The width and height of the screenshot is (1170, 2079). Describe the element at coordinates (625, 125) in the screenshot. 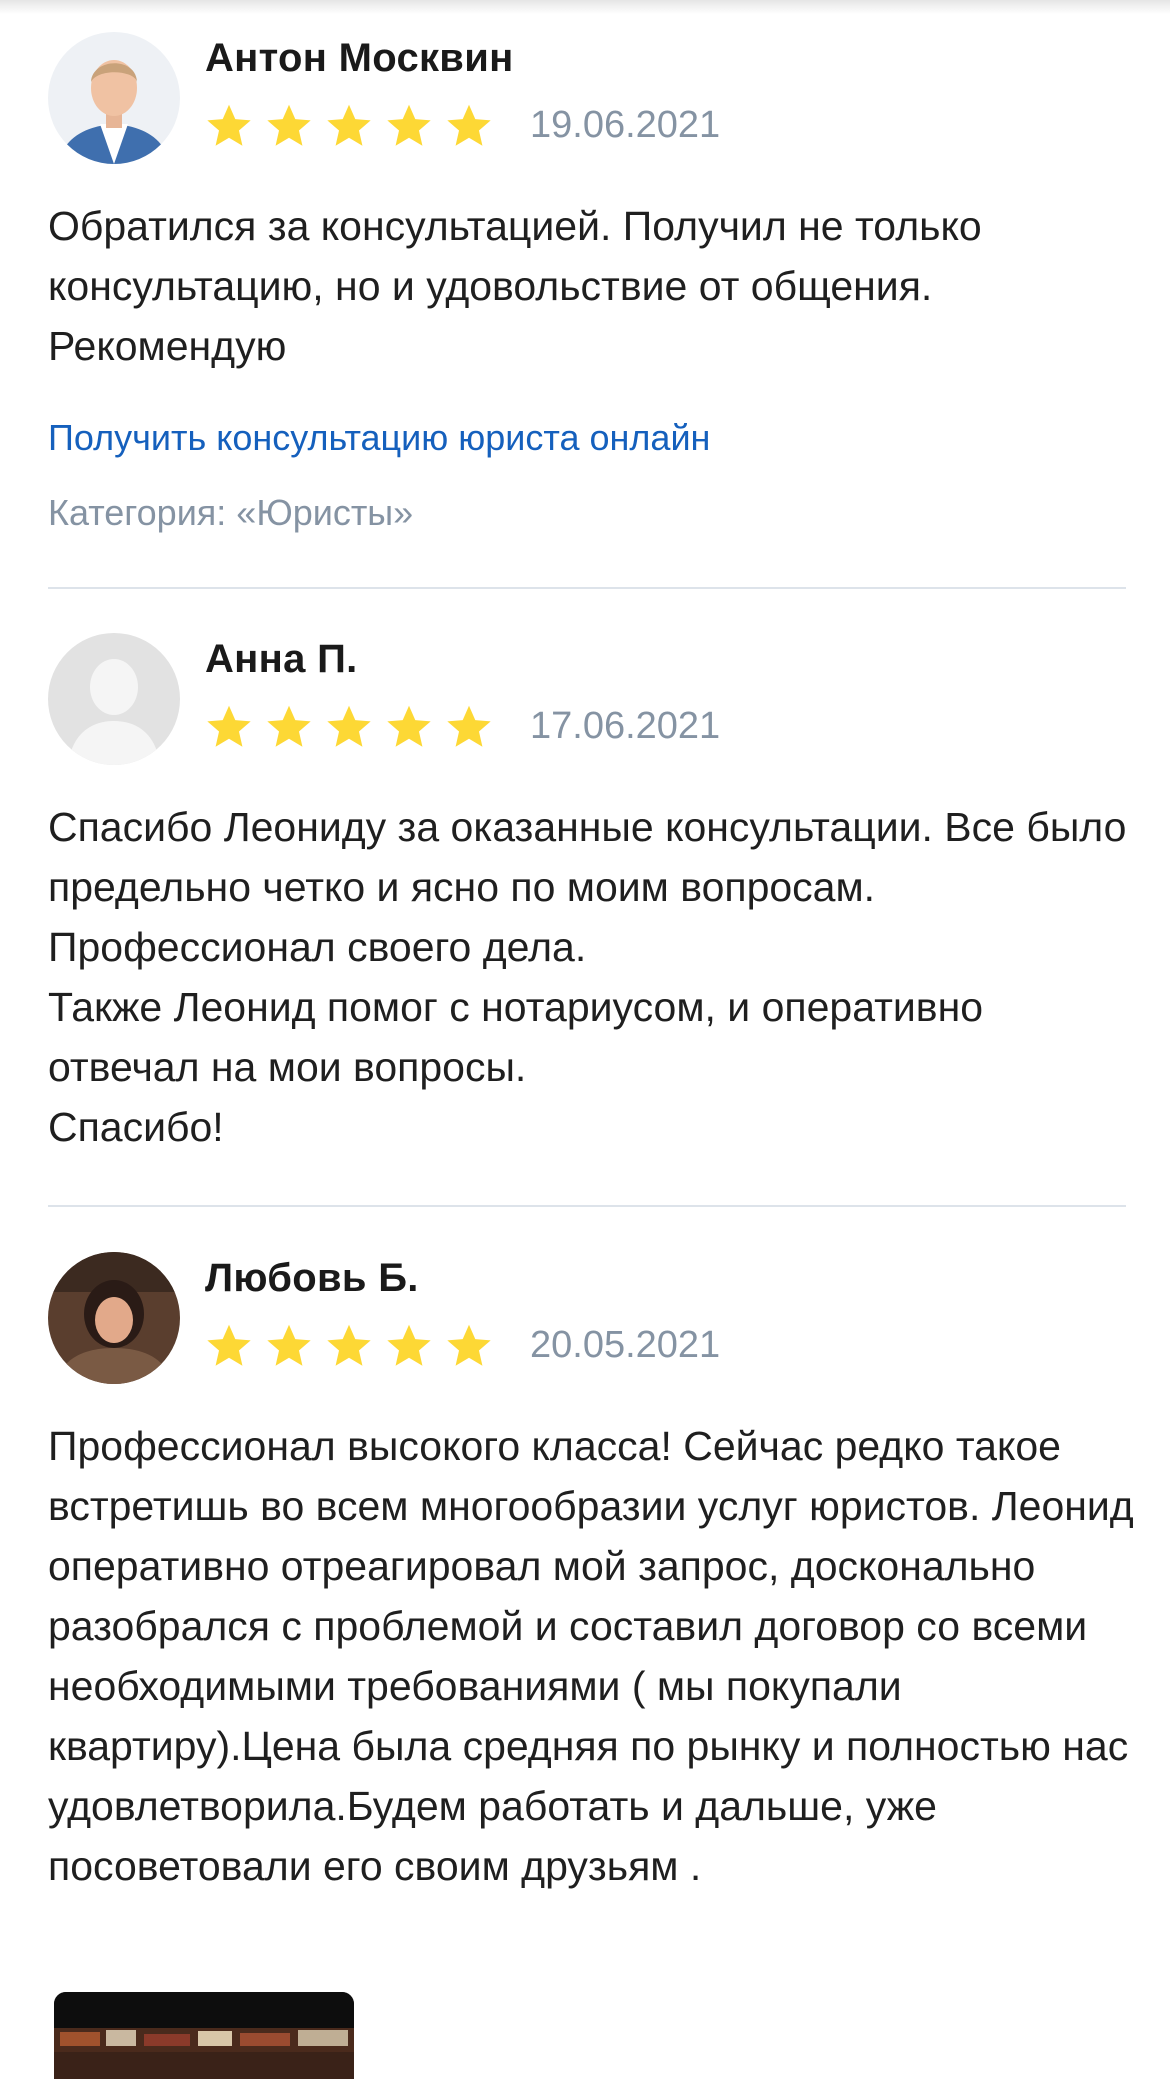

I see `review-date: 19.06.2021` at that location.